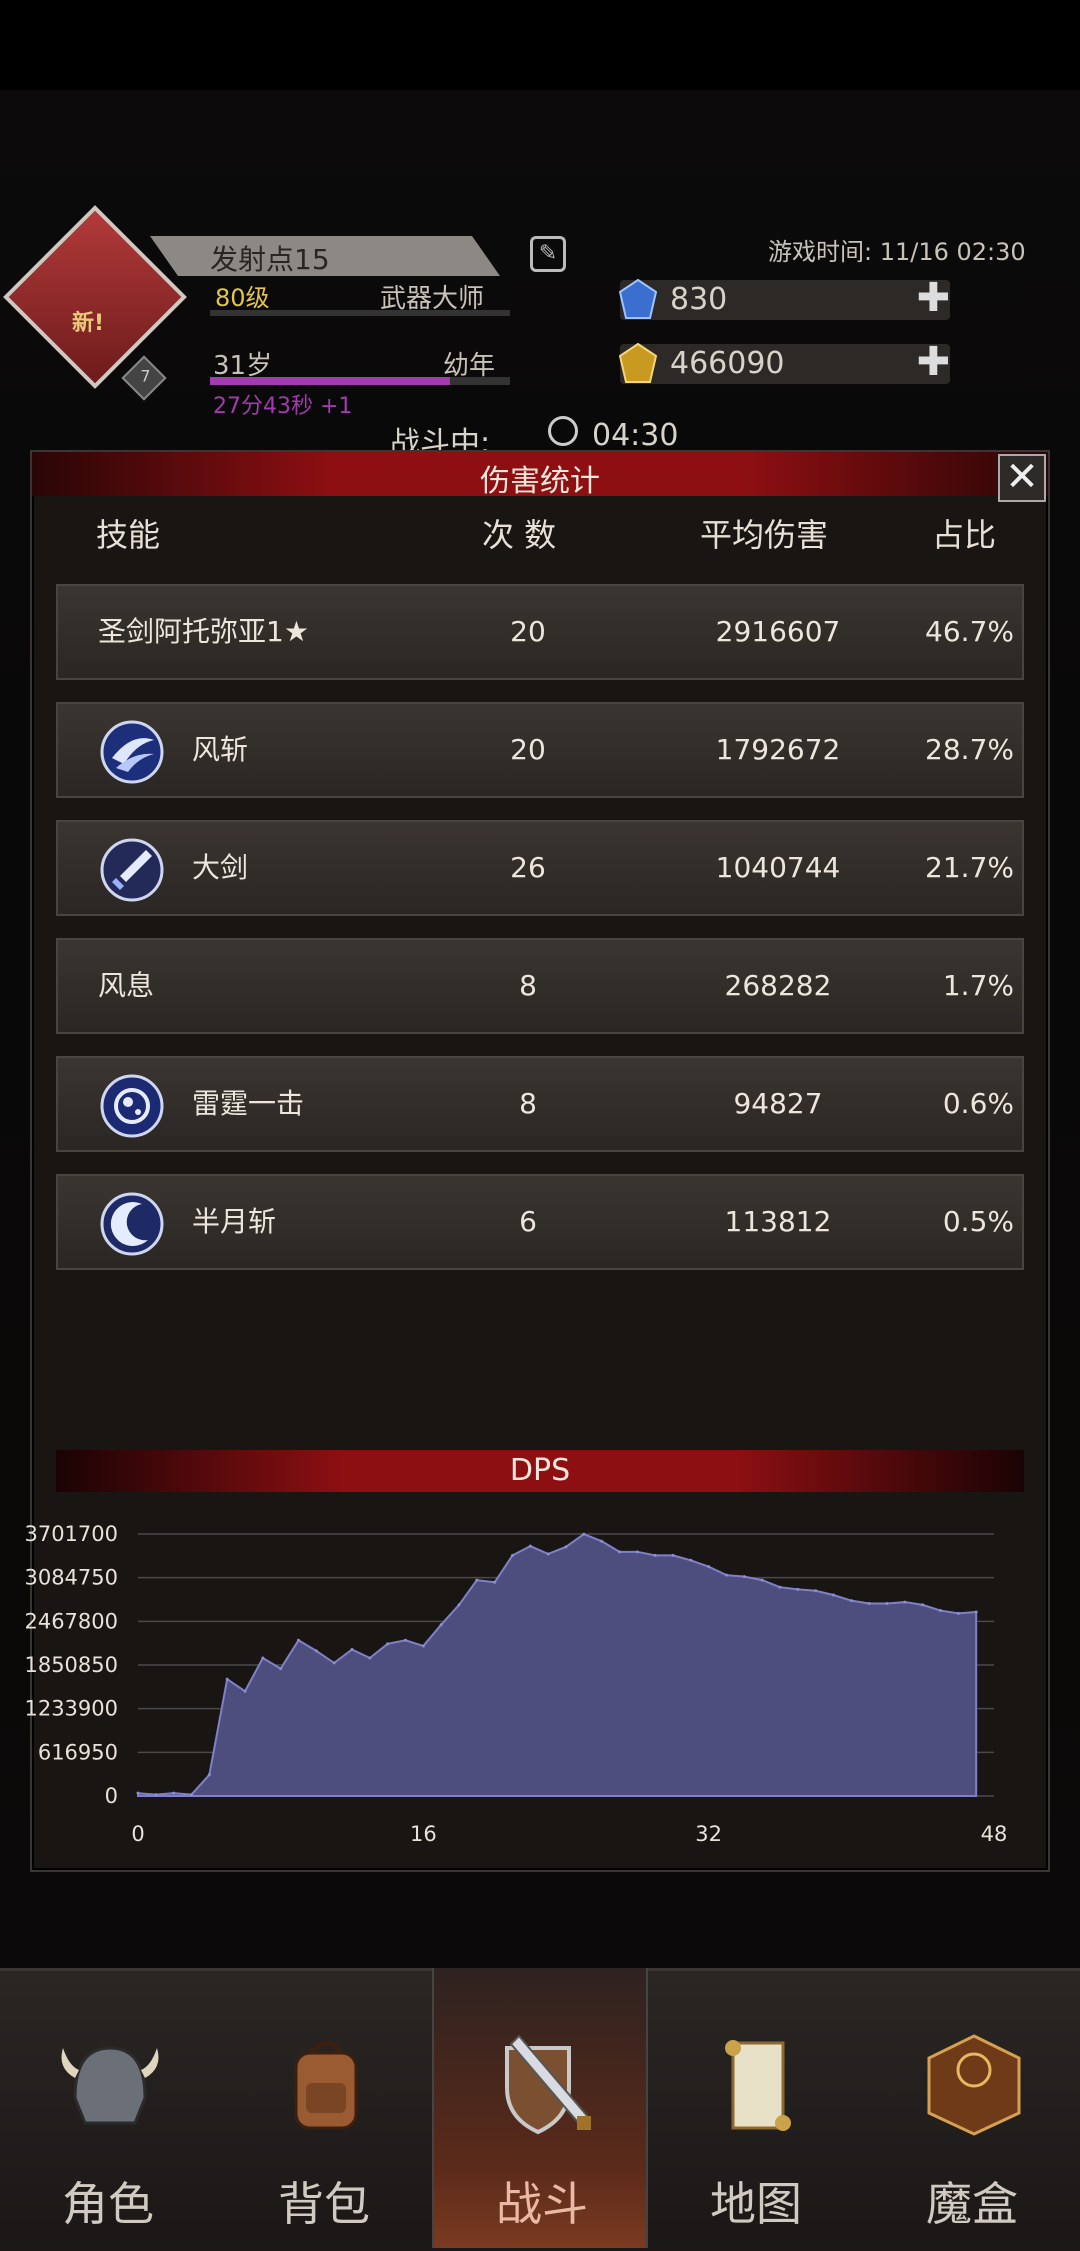 Image resolution: width=1080 pixels, height=2251 pixels. What do you see at coordinates (778, 985) in the screenshot?
I see `skill-avg-damage: 268282` at bounding box center [778, 985].